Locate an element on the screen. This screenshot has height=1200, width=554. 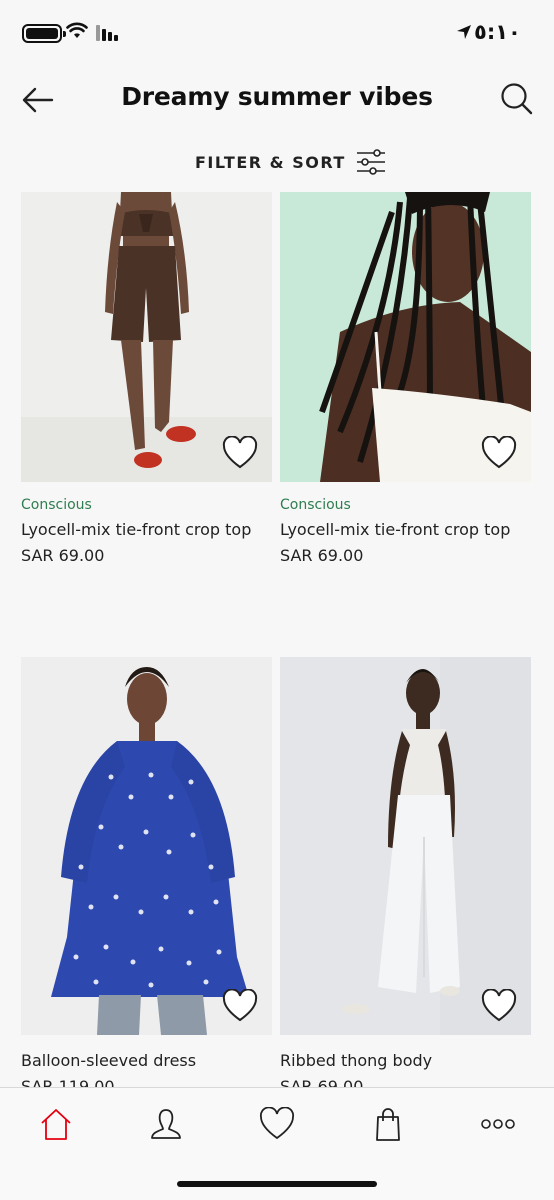
status-time: ٥:١٠ is located at coordinates (497, 32).